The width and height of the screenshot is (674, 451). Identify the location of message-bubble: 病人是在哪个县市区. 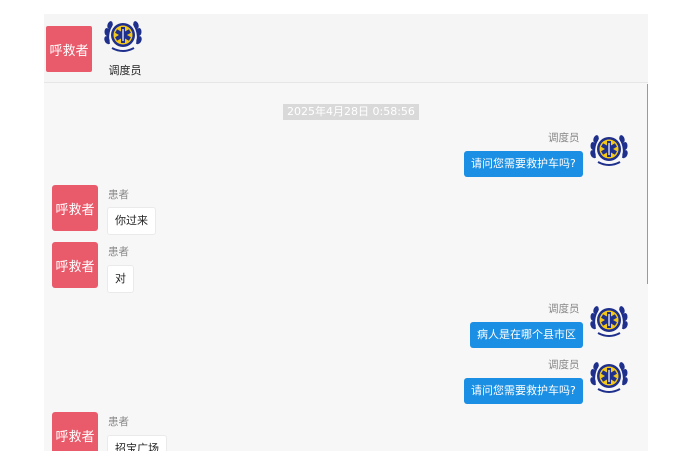
(526, 335).